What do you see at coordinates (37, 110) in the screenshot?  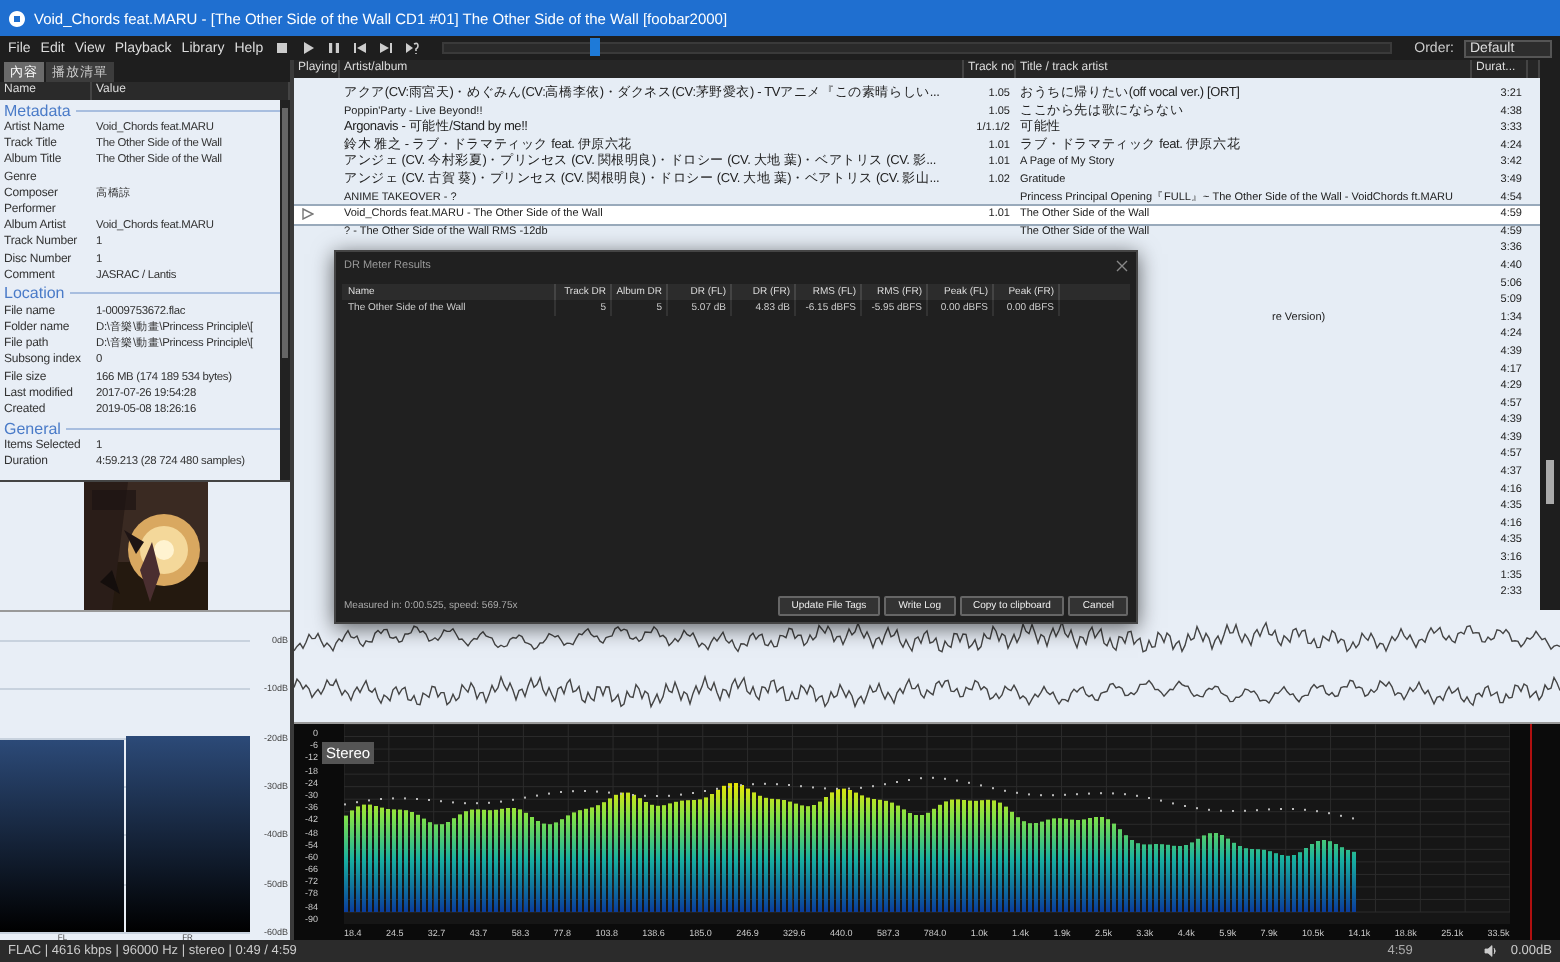 I see `section-heading: Metadata` at bounding box center [37, 110].